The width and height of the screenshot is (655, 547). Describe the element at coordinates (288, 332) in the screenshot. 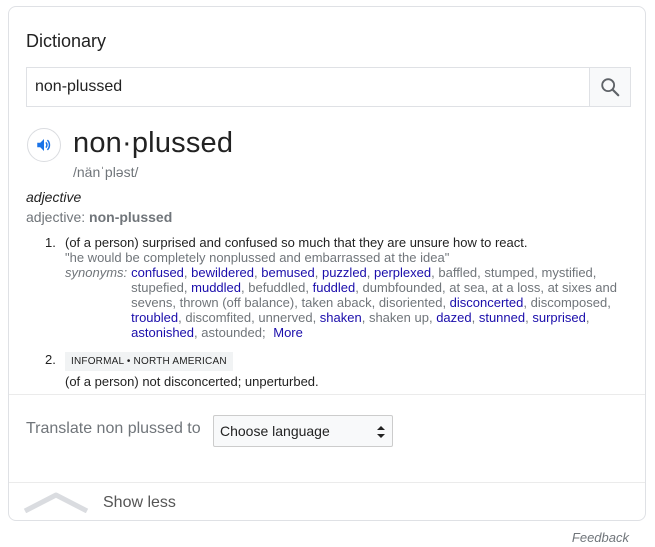

I see `more-synonyms-link: More` at that location.